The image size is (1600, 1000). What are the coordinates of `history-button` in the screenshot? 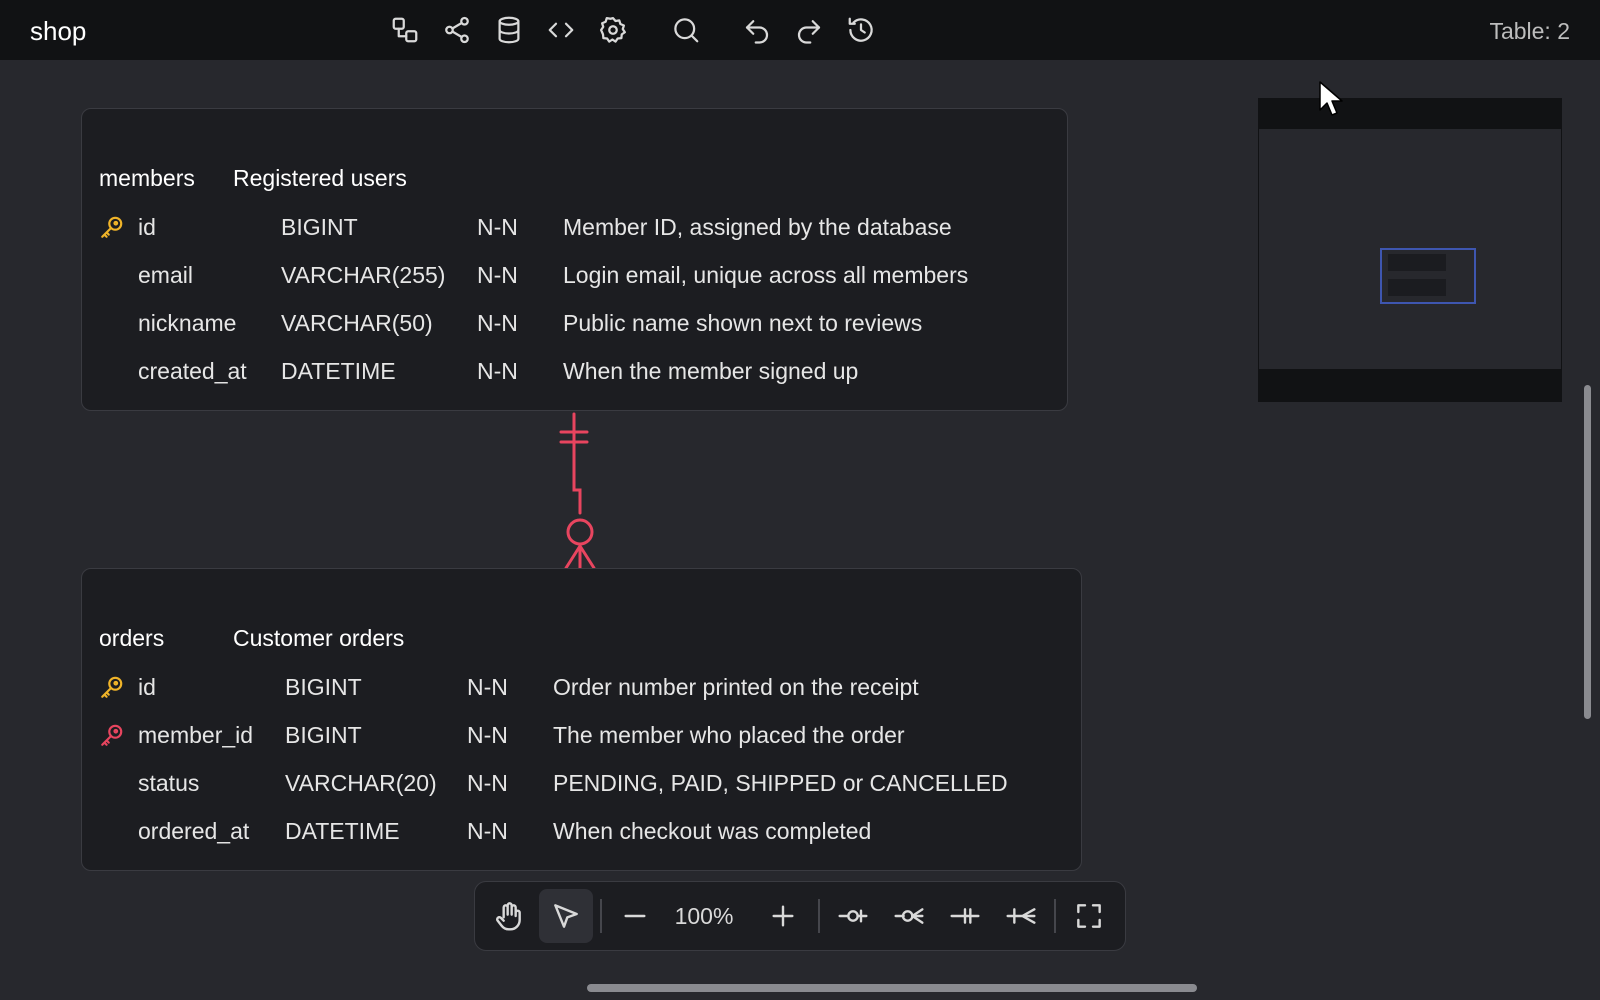 It's located at (861, 30).